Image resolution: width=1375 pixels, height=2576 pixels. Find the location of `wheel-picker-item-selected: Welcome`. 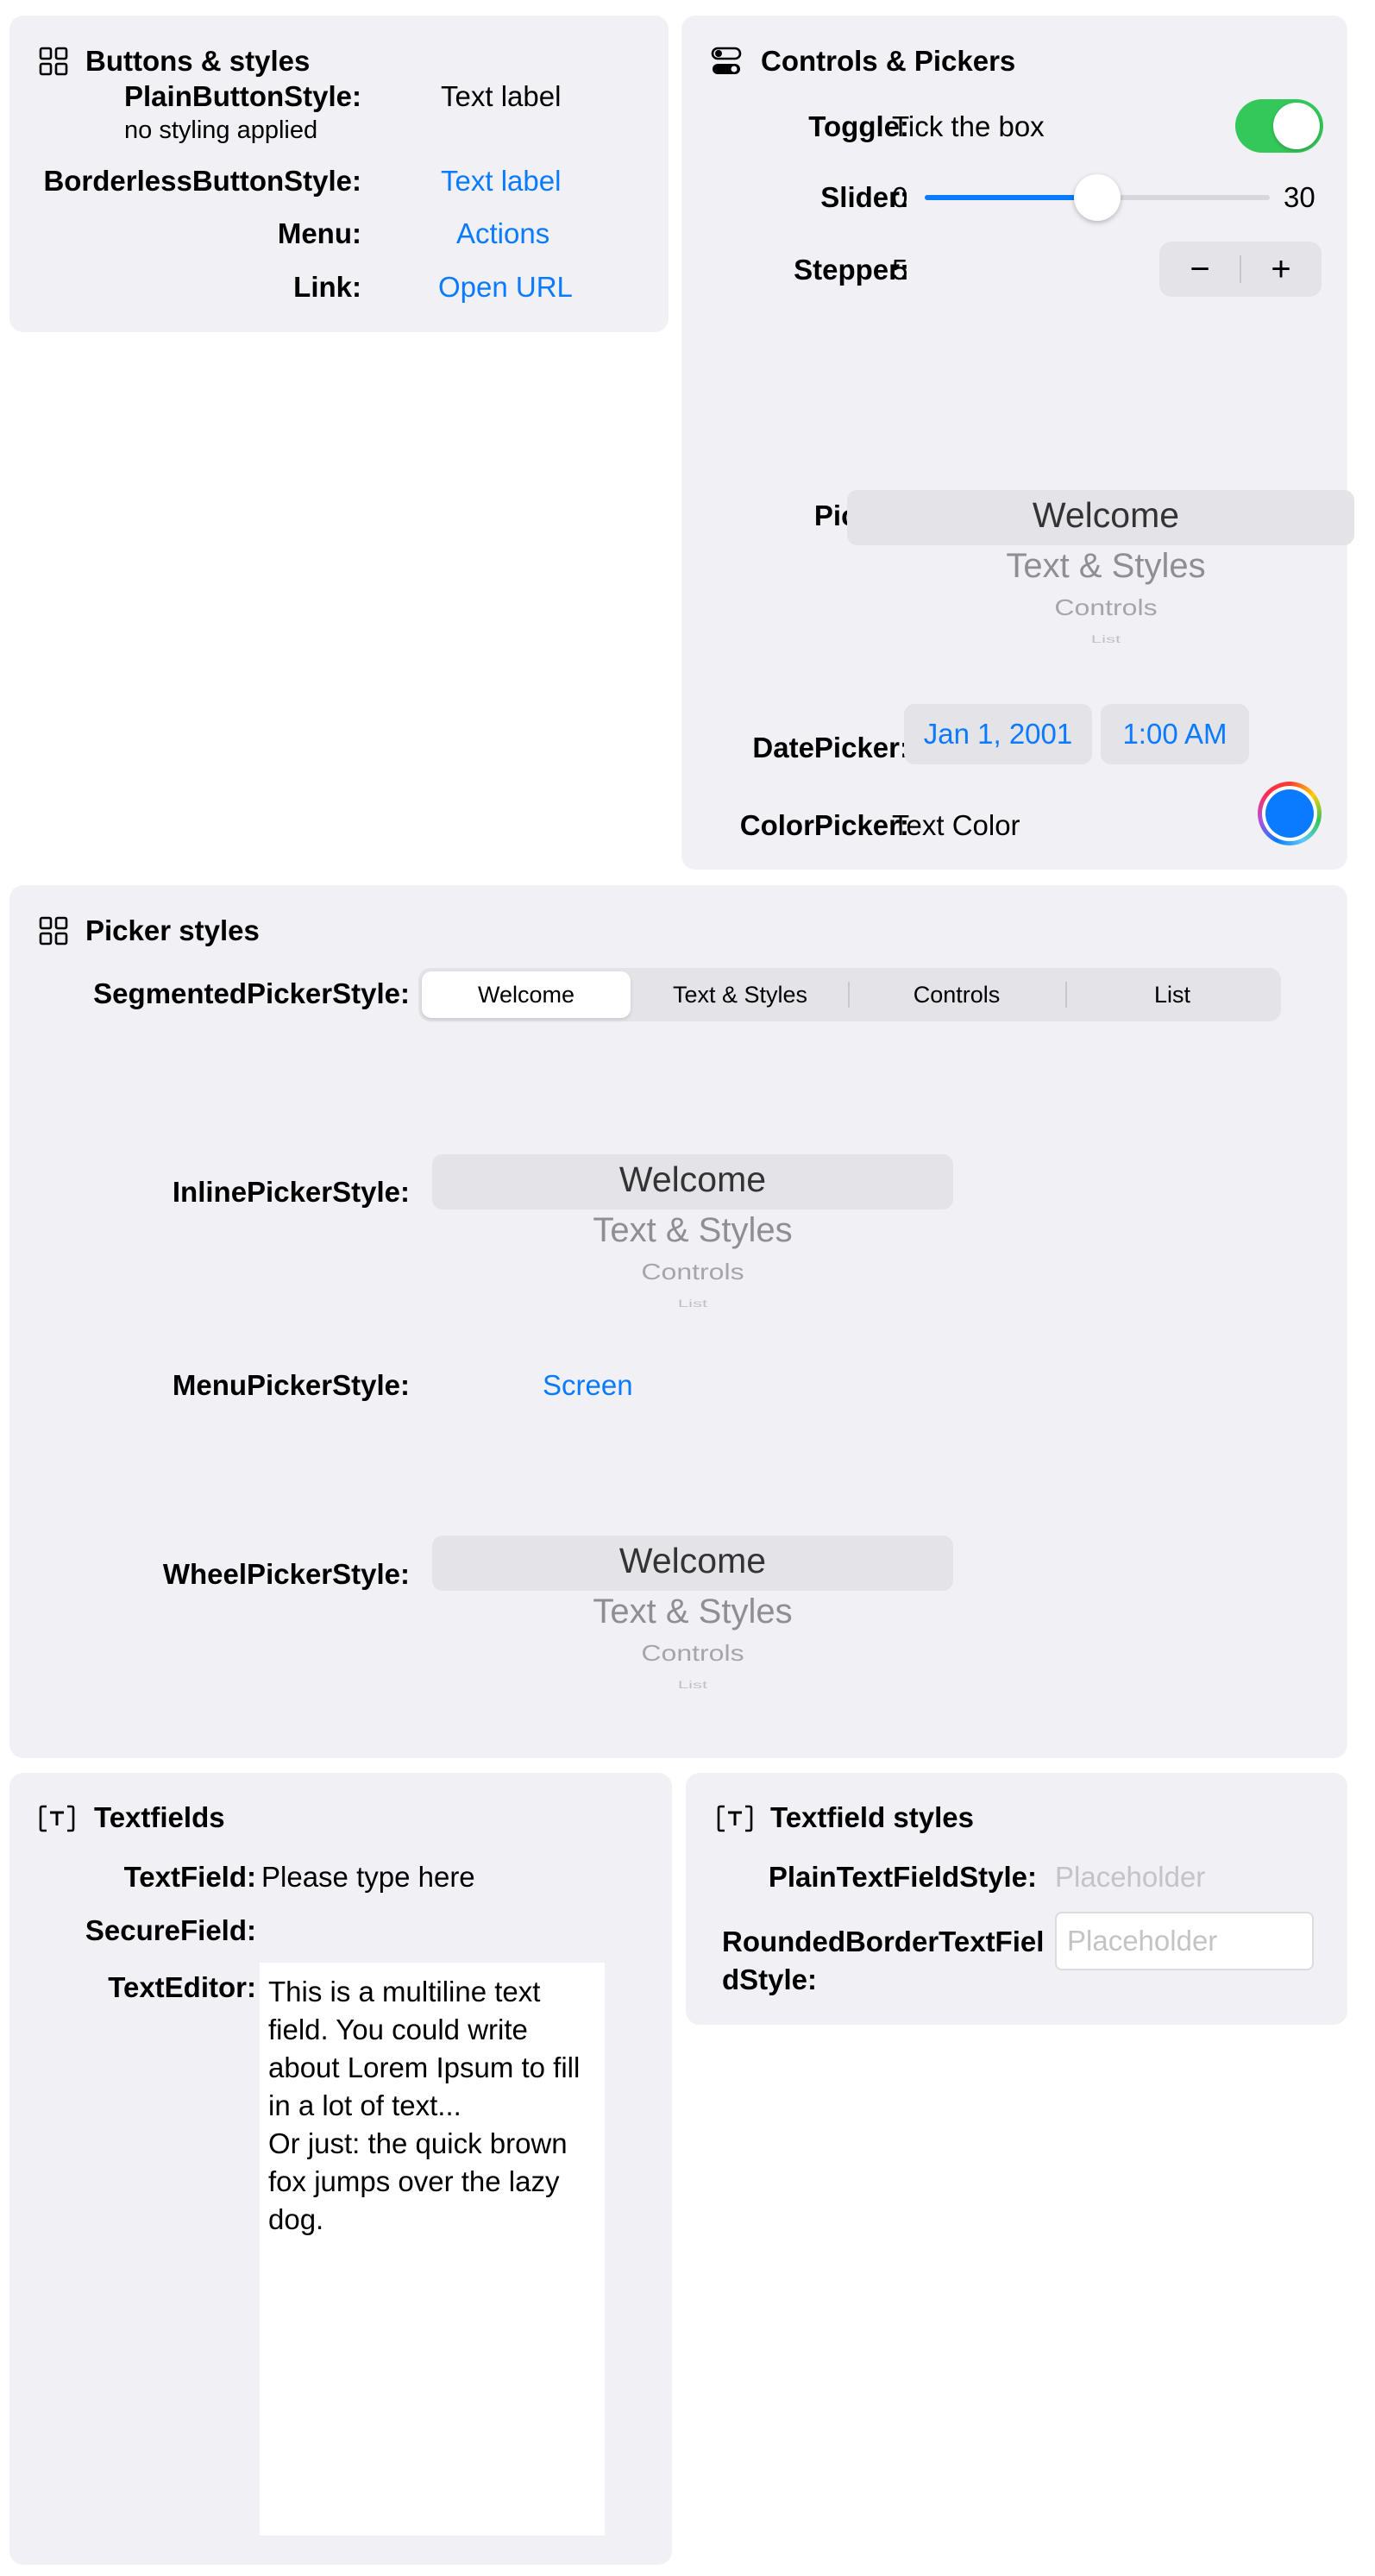

wheel-picker-item-selected: Welcome is located at coordinates (692, 1561).